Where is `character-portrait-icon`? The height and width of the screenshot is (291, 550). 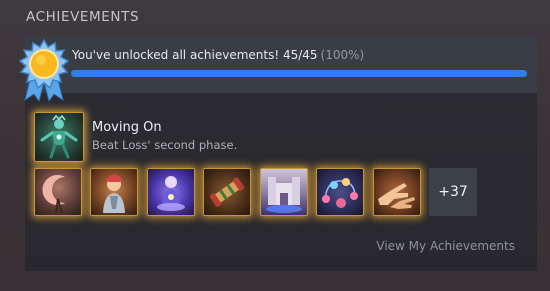
character-portrait-icon is located at coordinates (114, 193).